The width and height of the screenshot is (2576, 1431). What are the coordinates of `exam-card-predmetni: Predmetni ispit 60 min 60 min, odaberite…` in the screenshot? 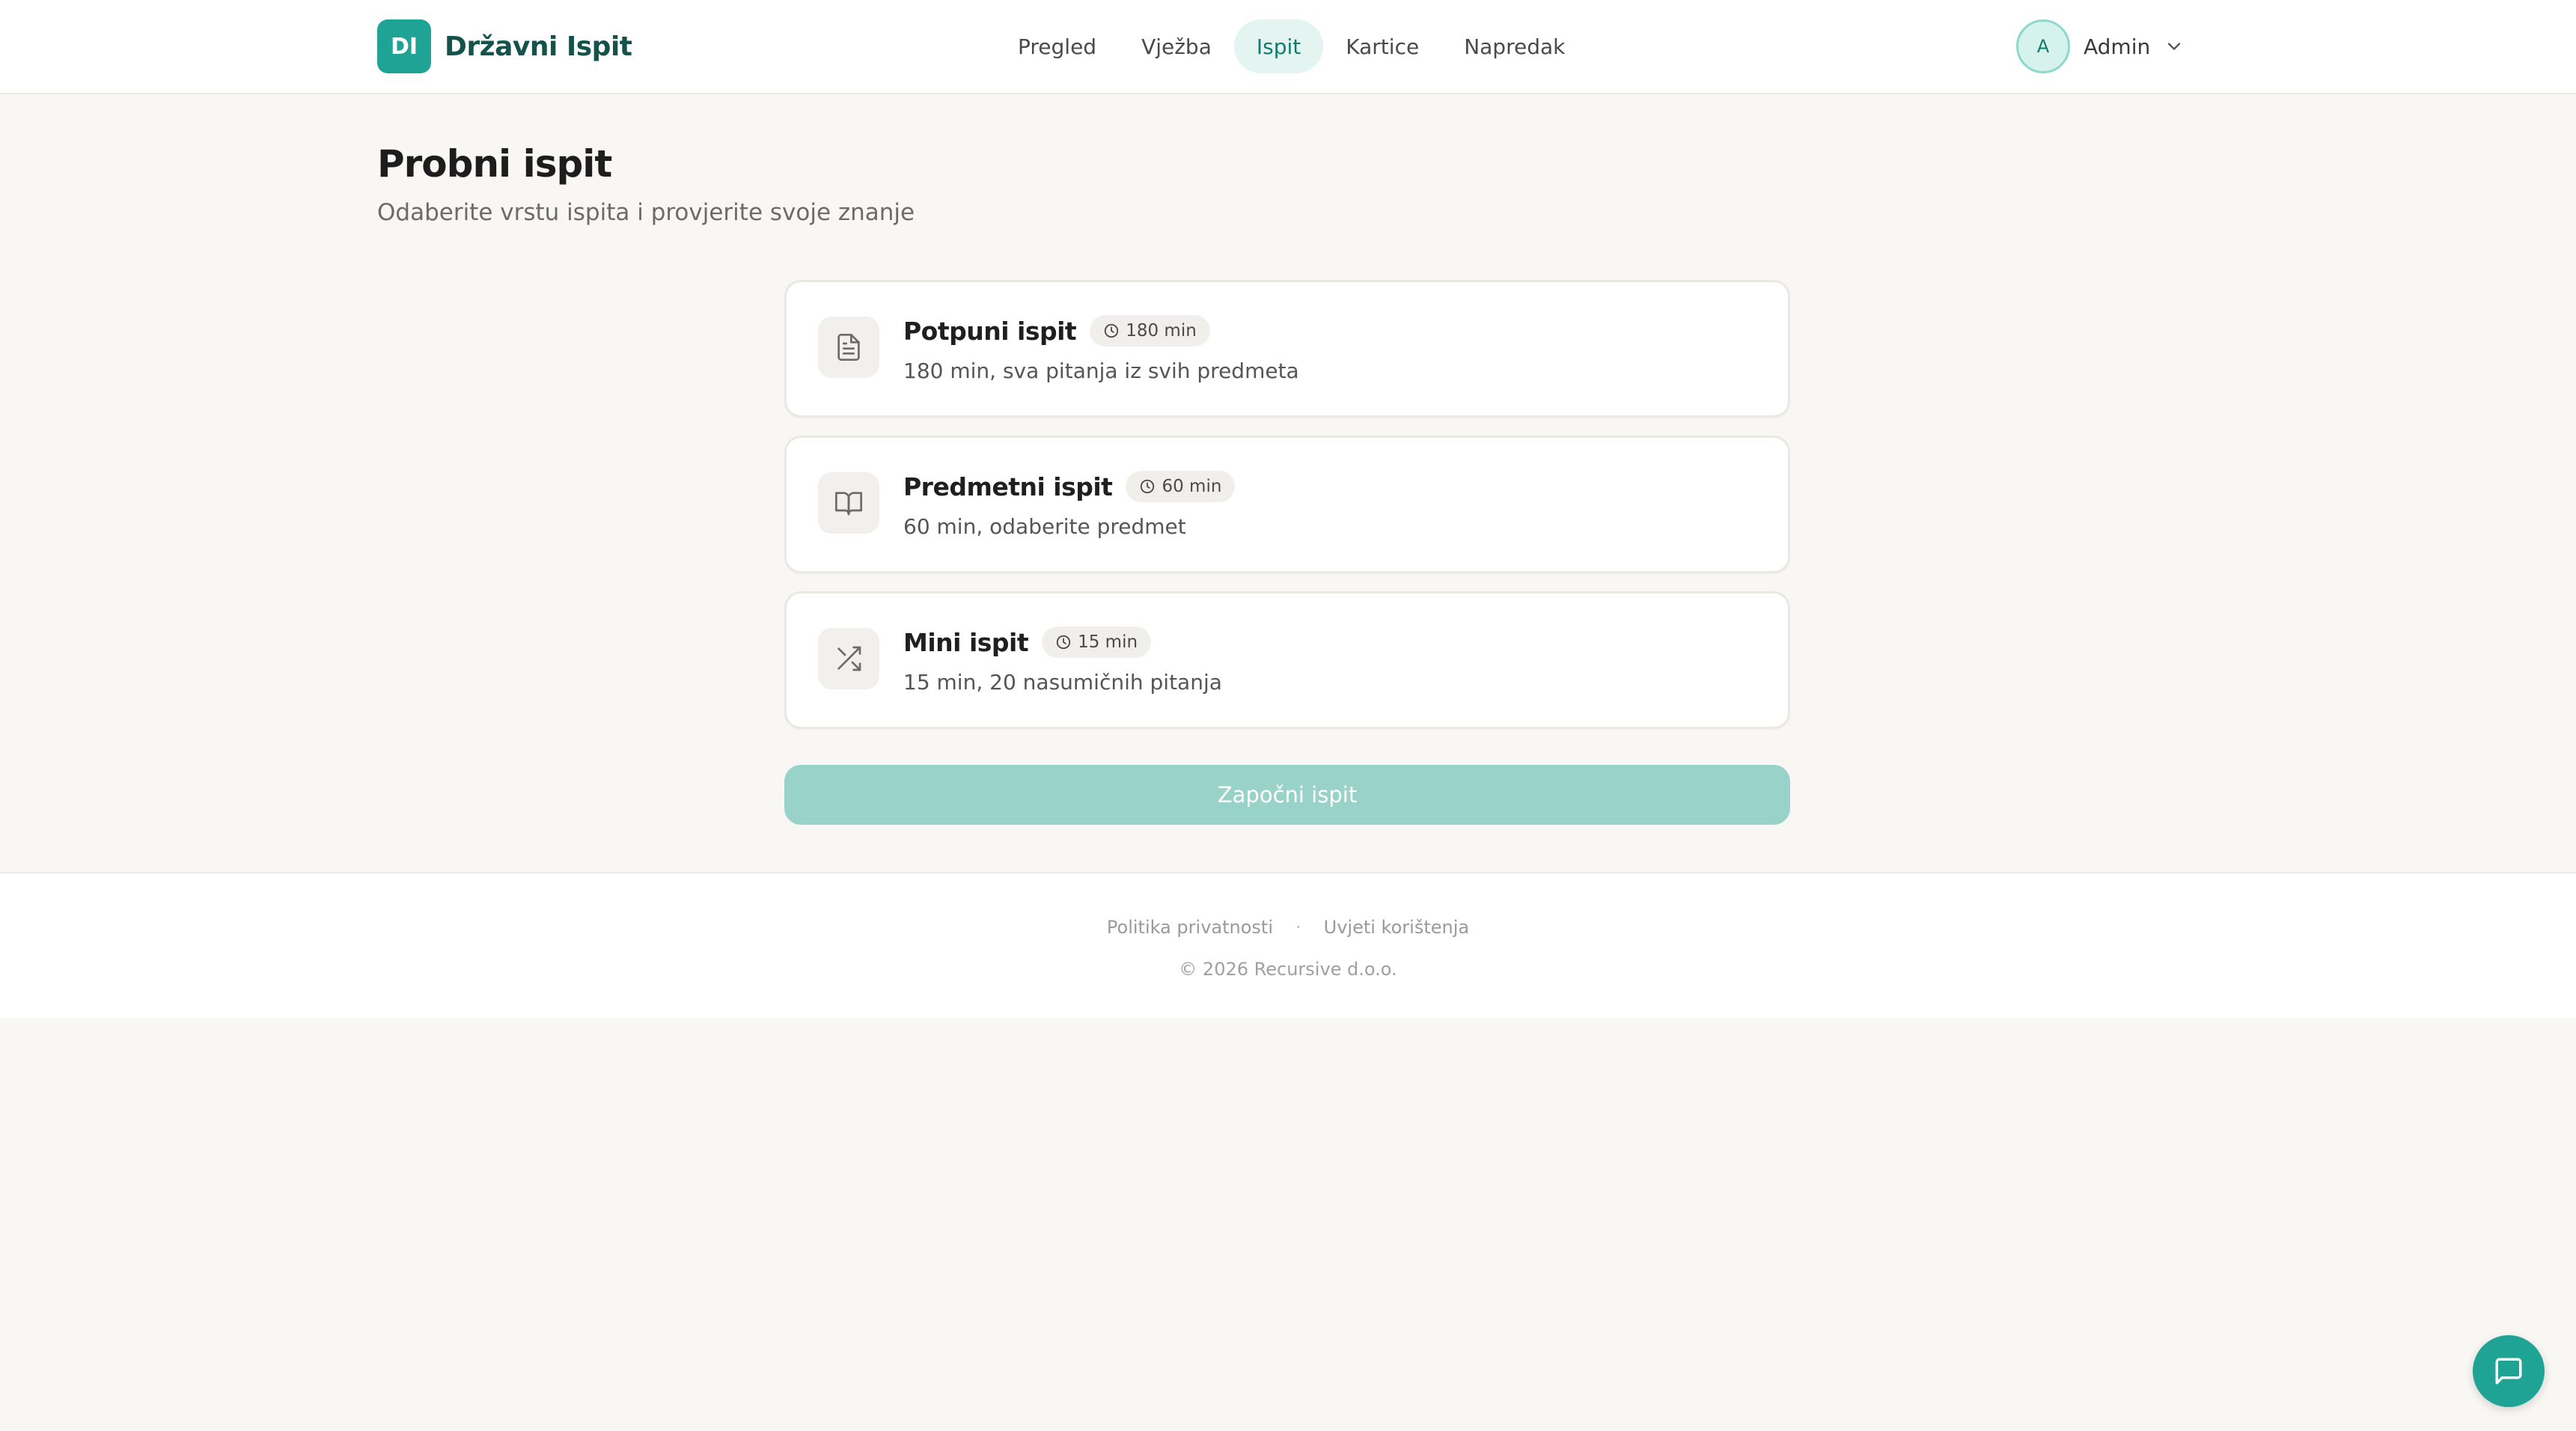 It's located at (1287, 504).